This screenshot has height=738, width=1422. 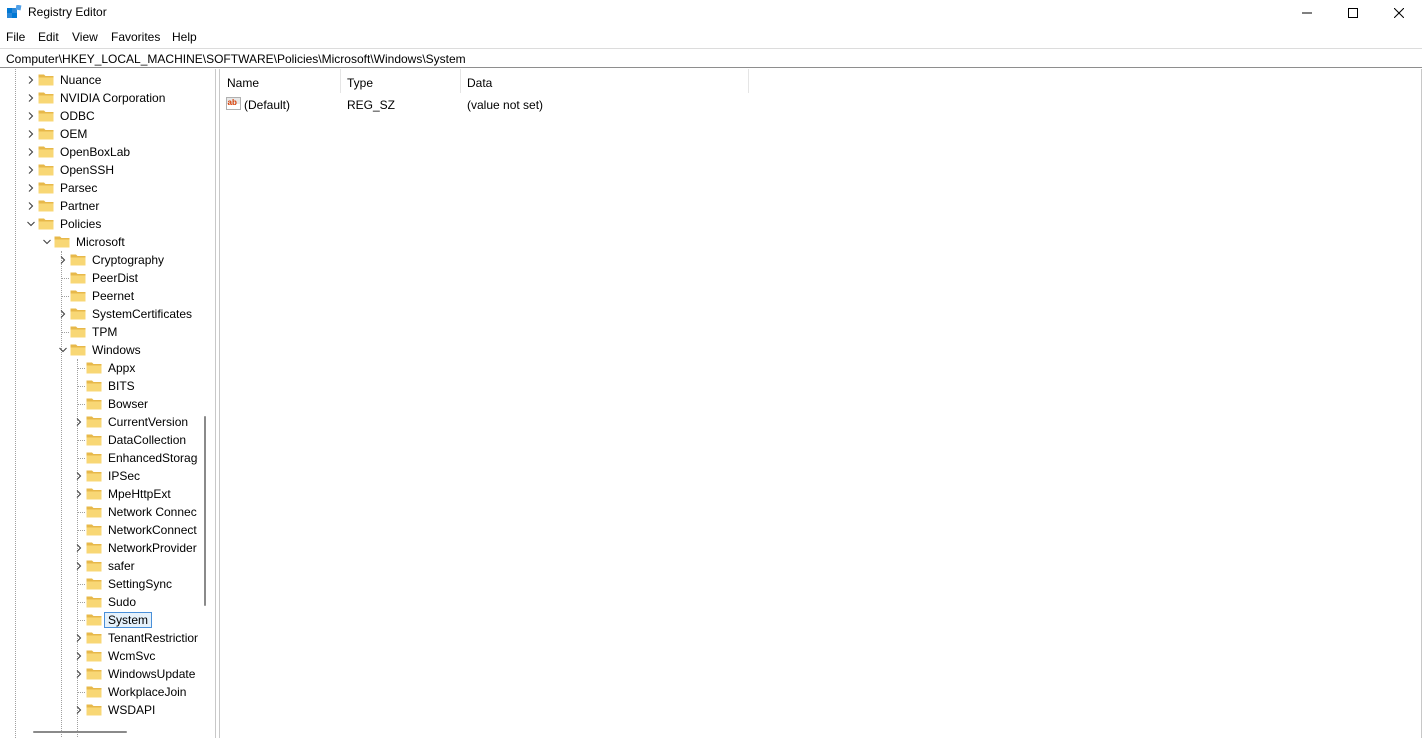 I want to click on tree-item: WindowsUpdate, so click(x=99, y=674).